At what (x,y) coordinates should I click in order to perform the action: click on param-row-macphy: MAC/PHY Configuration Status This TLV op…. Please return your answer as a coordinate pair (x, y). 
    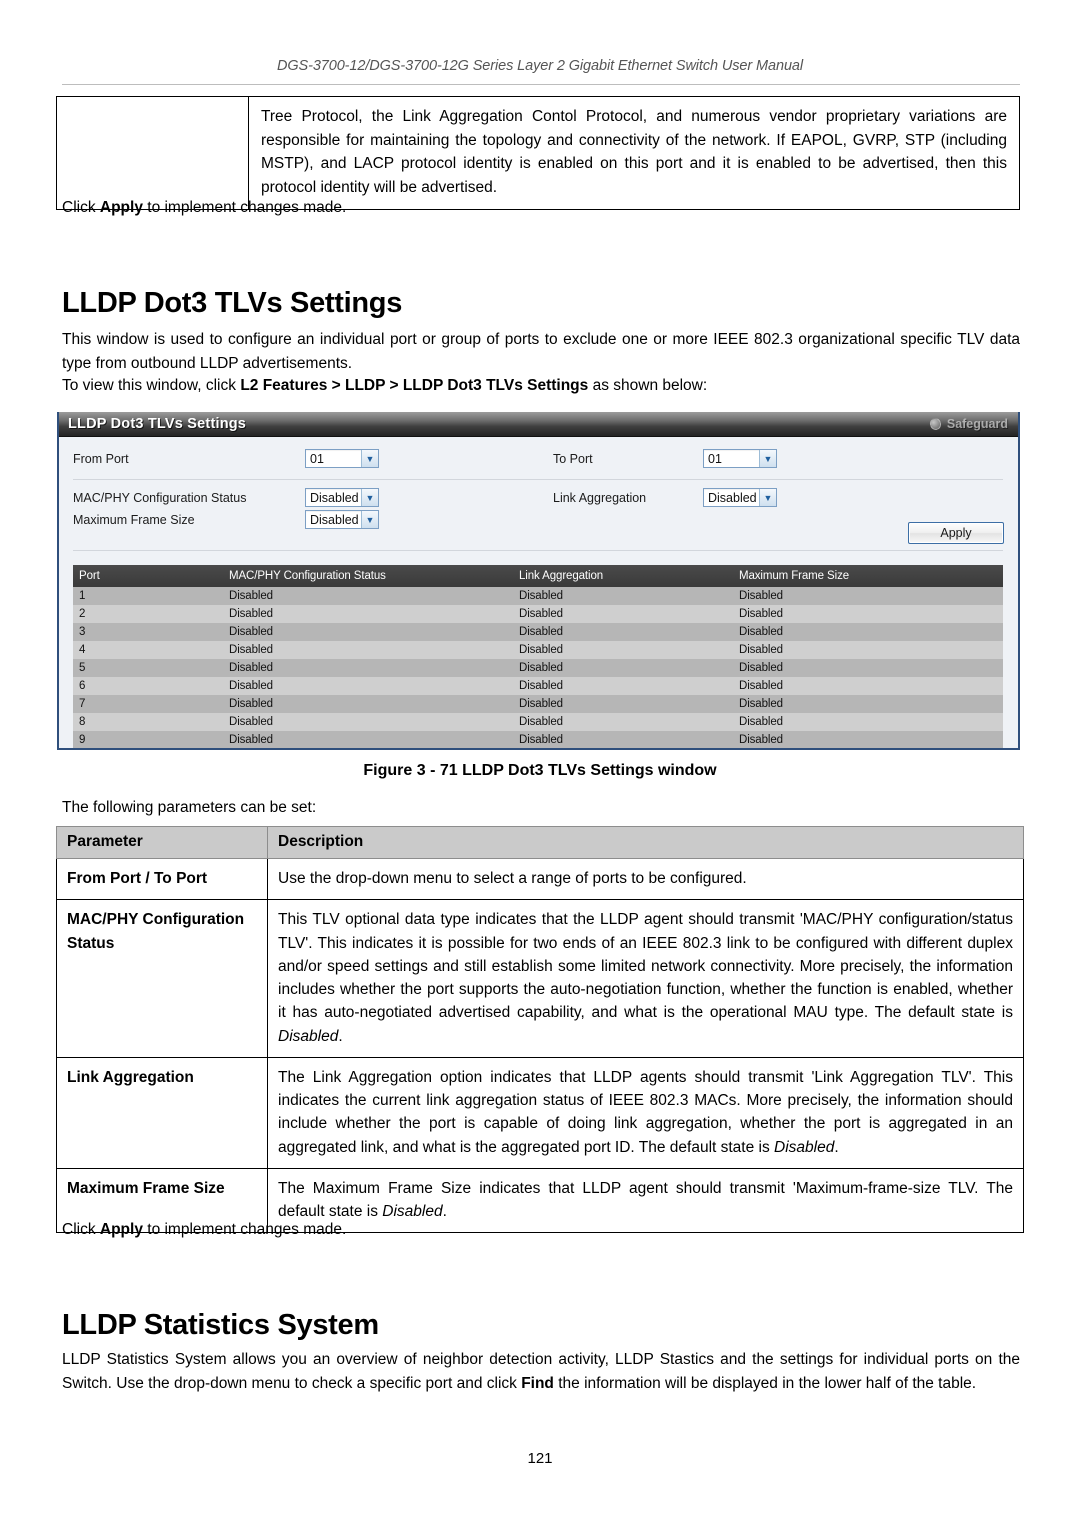
    Looking at the image, I should click on (540, 978).